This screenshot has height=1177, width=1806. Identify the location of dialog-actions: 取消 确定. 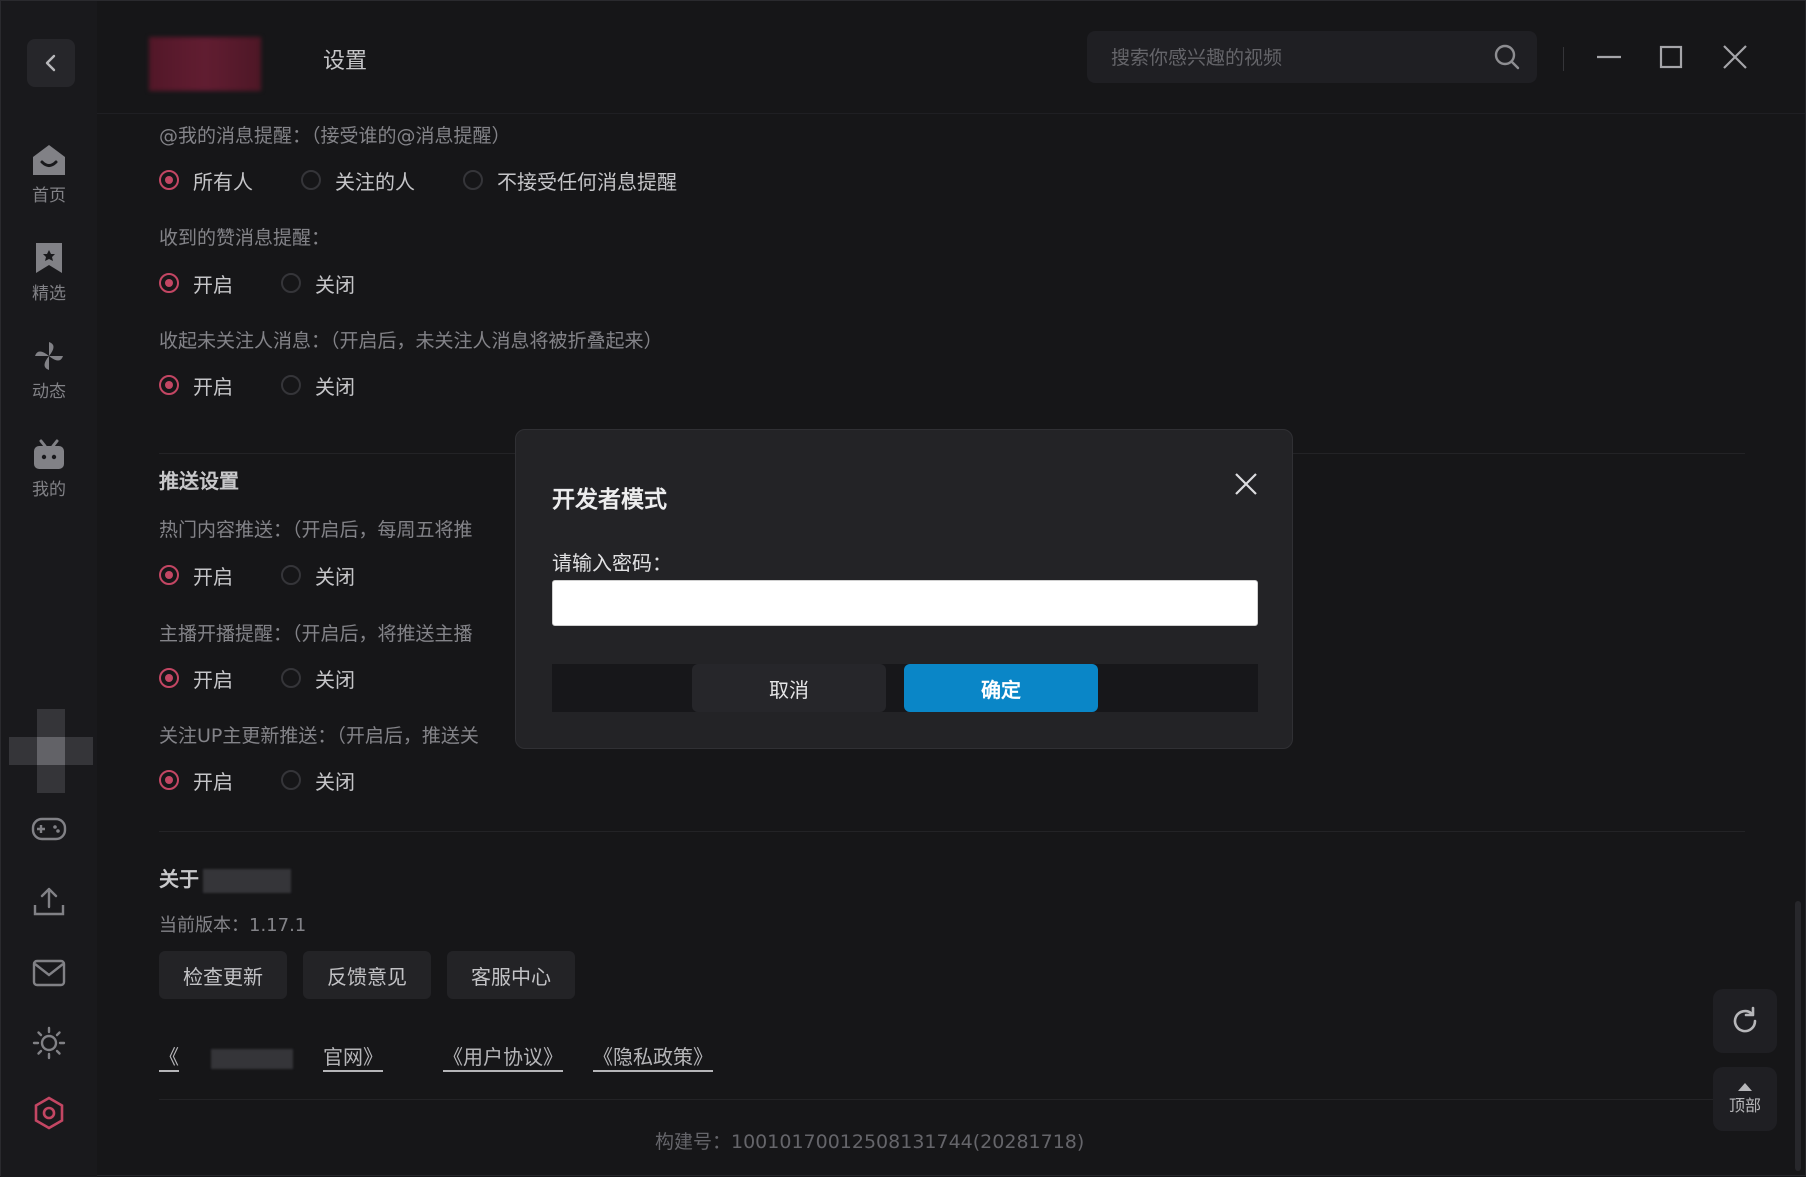
(905, 688).